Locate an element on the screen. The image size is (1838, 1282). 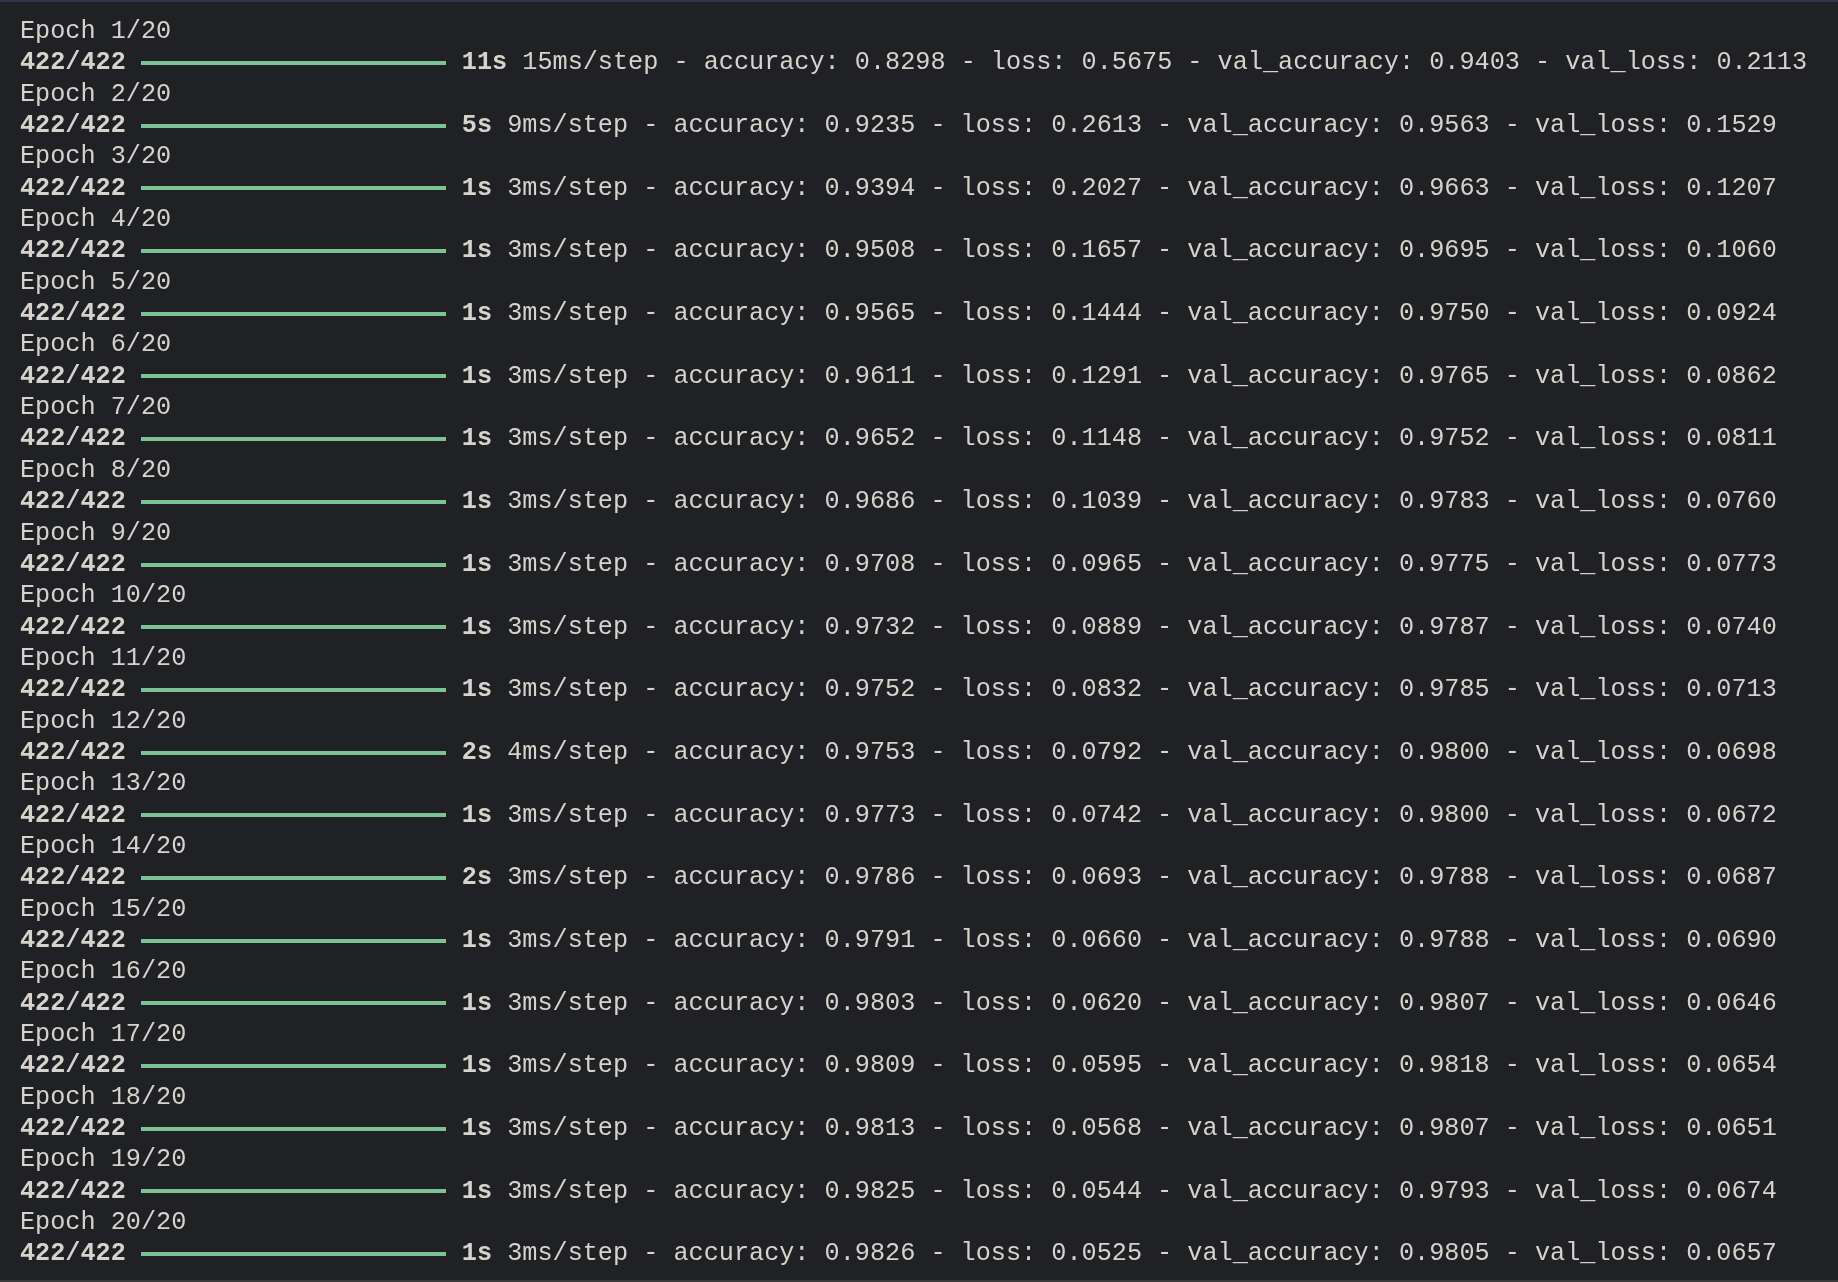
epoch-header: Epoch 16/20 is located at coordinates (103, 972).